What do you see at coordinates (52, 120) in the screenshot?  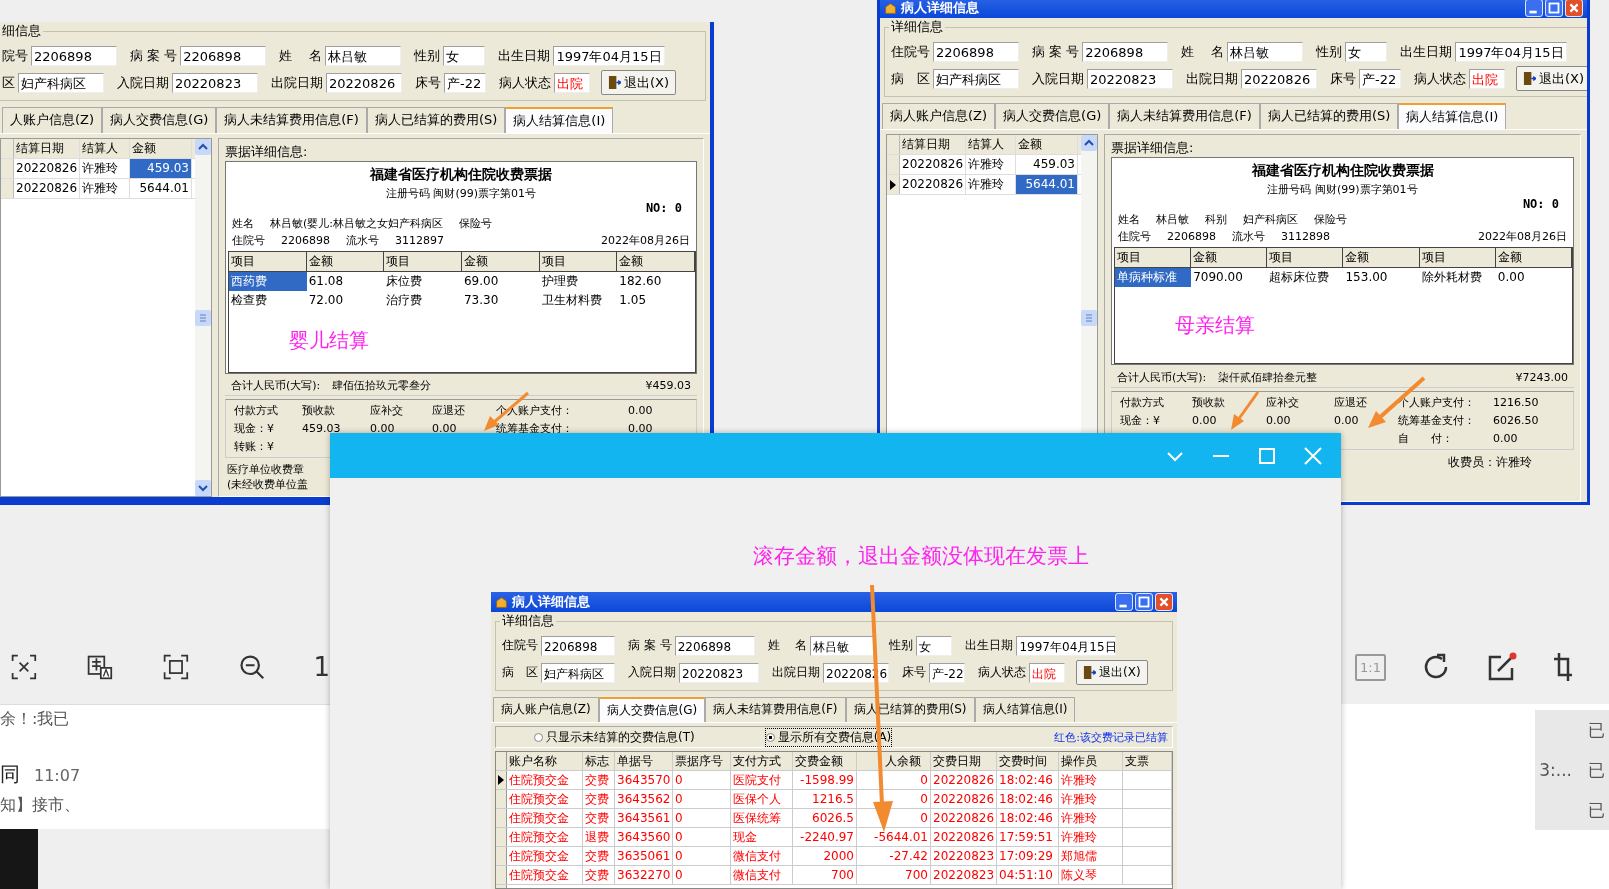 I see `tab: 人账户信息(Z)` at bounding box center [52, 120].